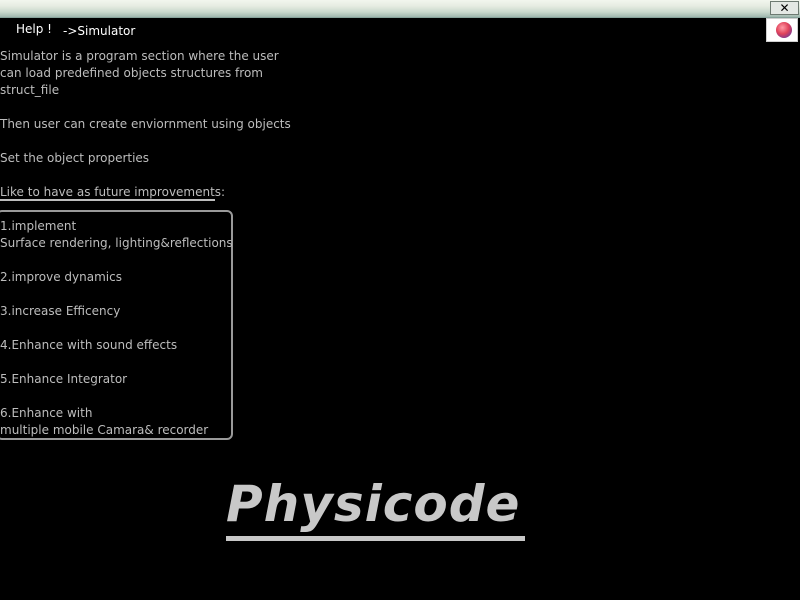 The width and height of the screenshot is (800, 600). I want to click on physicode-logo: Physicode, so click(373, 504).